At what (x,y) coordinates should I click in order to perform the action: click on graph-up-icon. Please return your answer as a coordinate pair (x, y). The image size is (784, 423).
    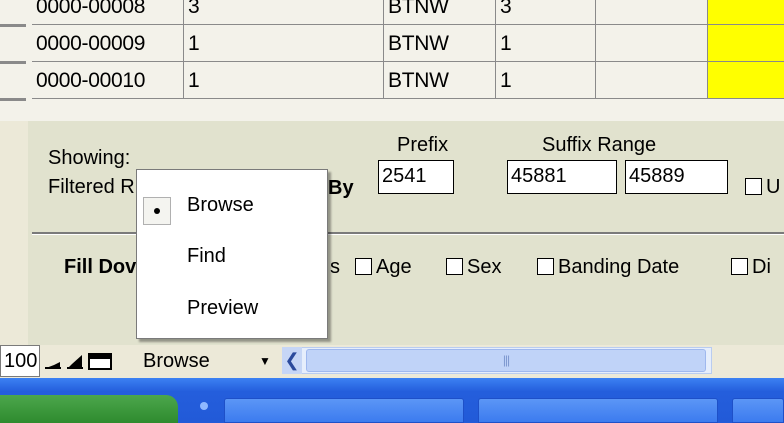
    Looking at the image, I should click on (53, 361).